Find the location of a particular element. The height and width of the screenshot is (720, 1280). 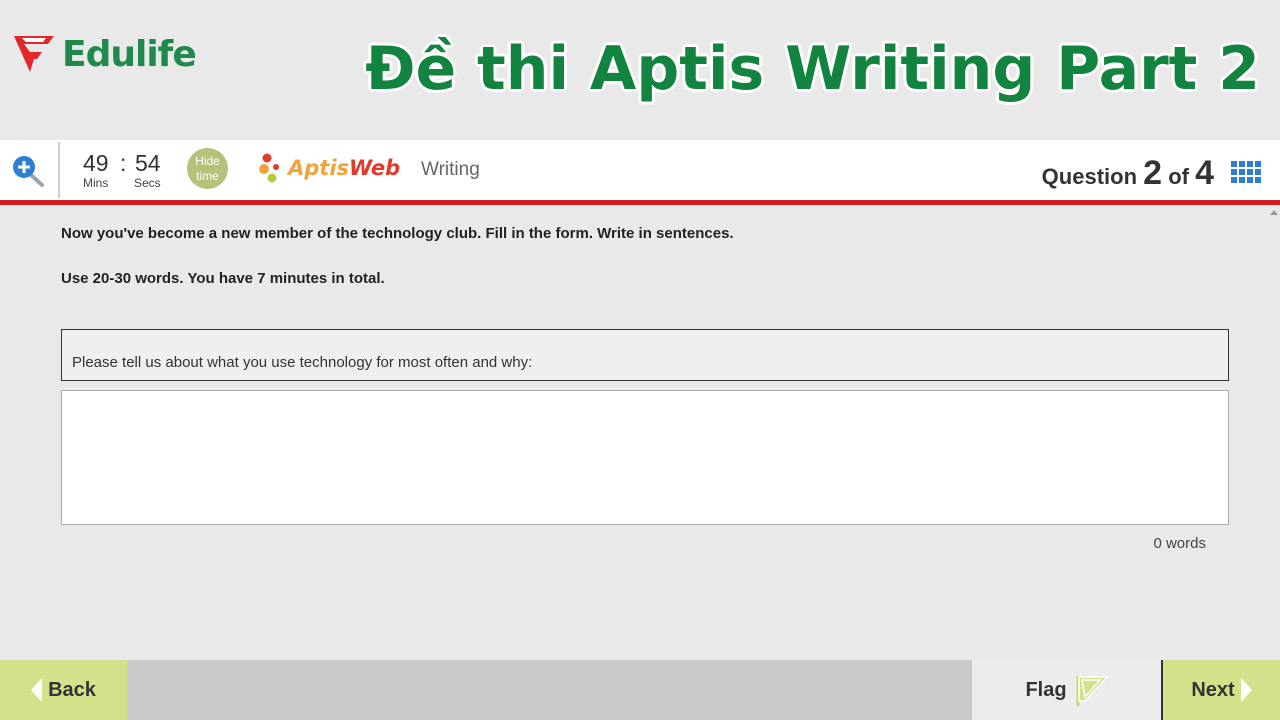

aptisweb-logo-text-aptis: Aptis is located at coordinates (319, 168).